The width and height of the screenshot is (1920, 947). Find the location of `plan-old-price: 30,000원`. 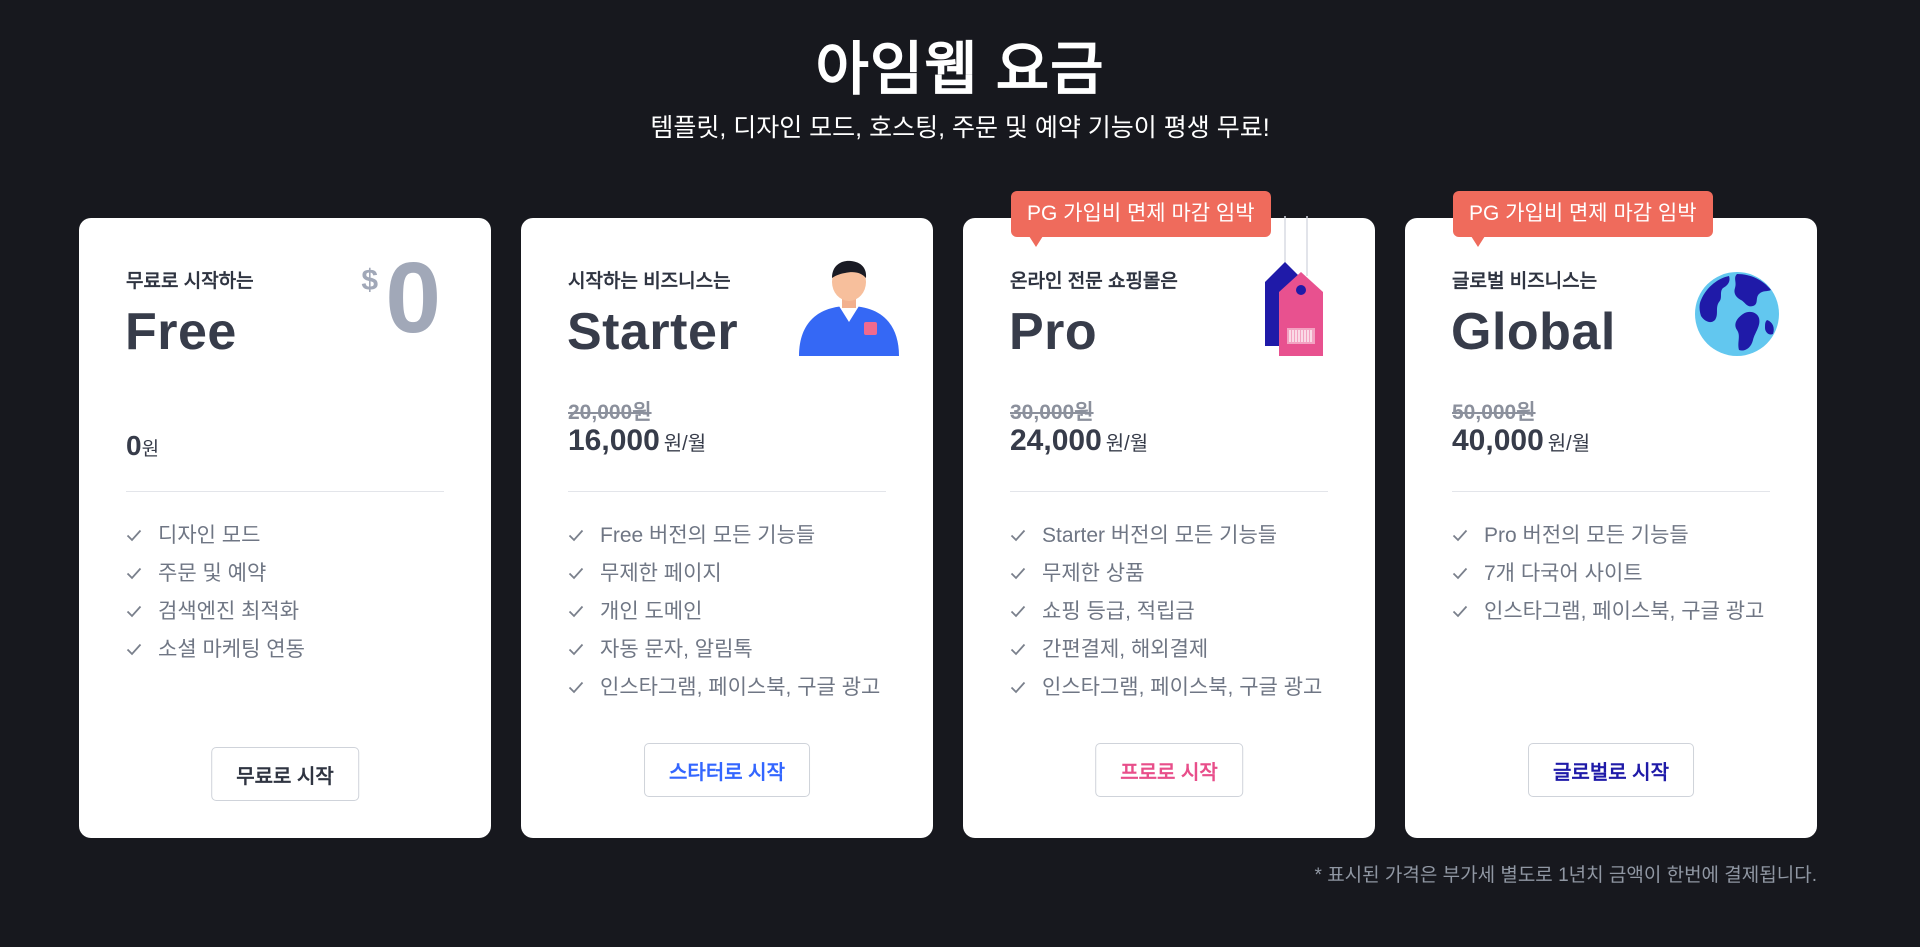

plan-old-price: 30,000원 is located at coordinates (1052, 412).